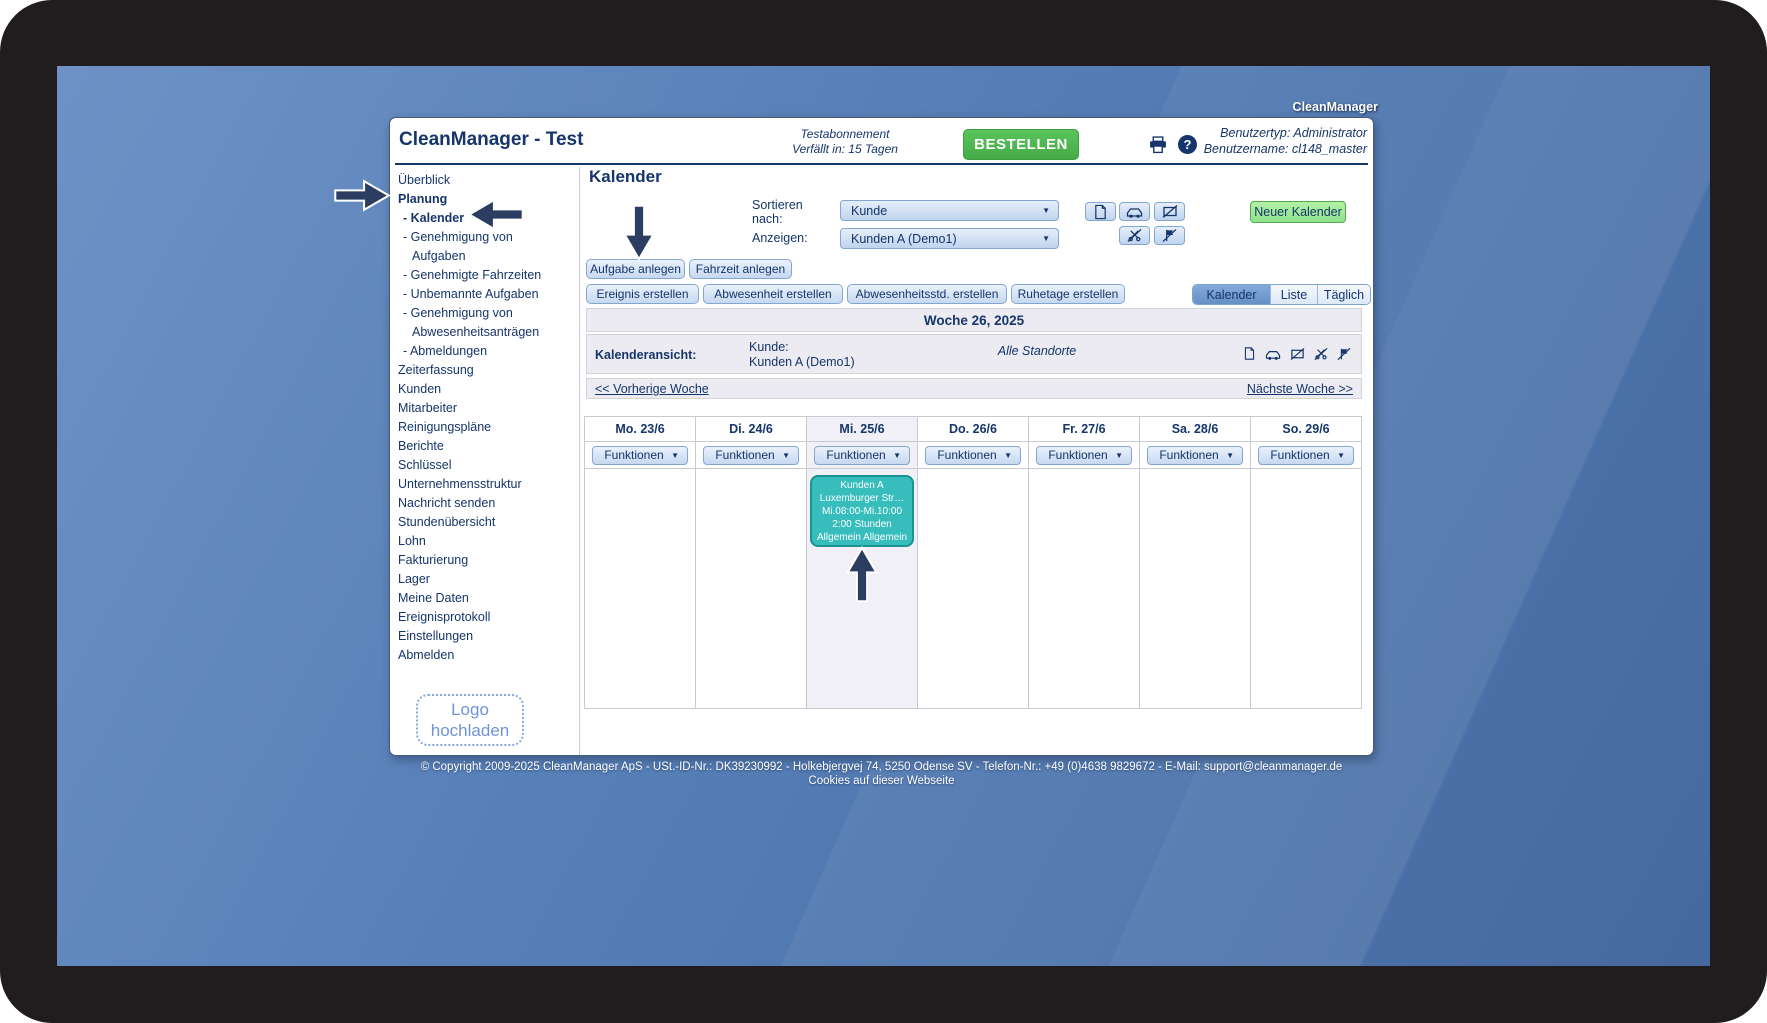  What do you see at coordinates (480, 294) in the screenshot?
I see `sidebar-item-unbemannte-aufgaben: - Unbemannte Aufgaben` at bounding box center [480, 294].